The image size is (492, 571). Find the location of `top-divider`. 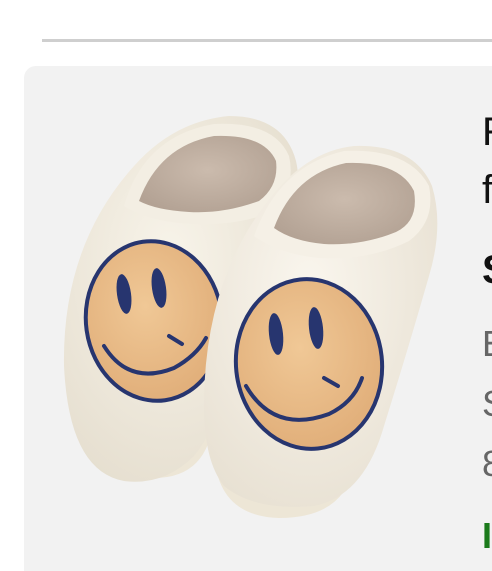

top-divider is located at coordinates (267, 40).